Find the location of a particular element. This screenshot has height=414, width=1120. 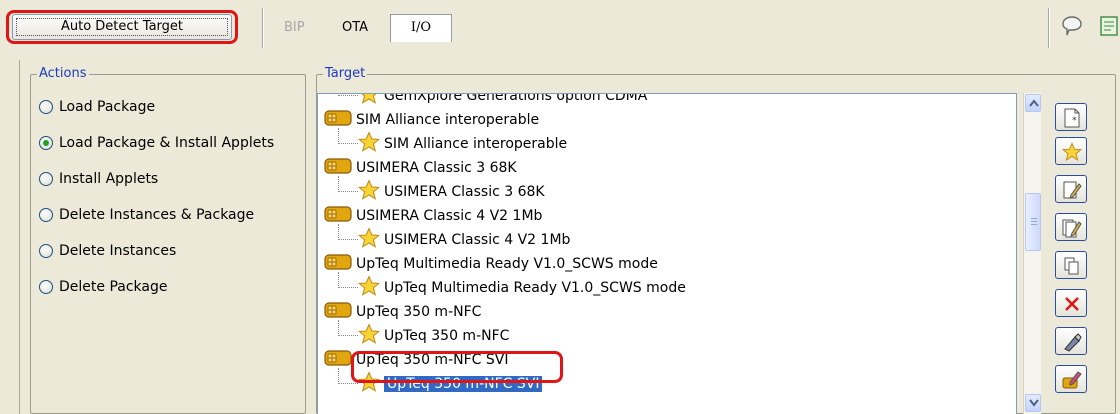

tree-node-applet: UpTeq 350 m-NFC is located at coordinates (433, 336).